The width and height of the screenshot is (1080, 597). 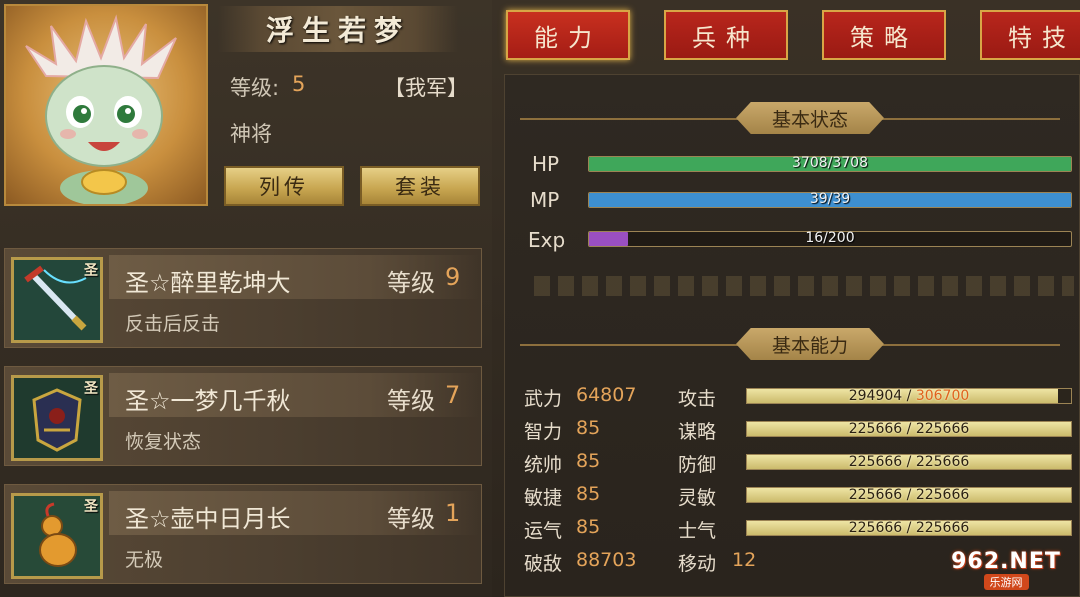 I want to click on attr-label-agility: 敏捷, so click(x=543, y=498).